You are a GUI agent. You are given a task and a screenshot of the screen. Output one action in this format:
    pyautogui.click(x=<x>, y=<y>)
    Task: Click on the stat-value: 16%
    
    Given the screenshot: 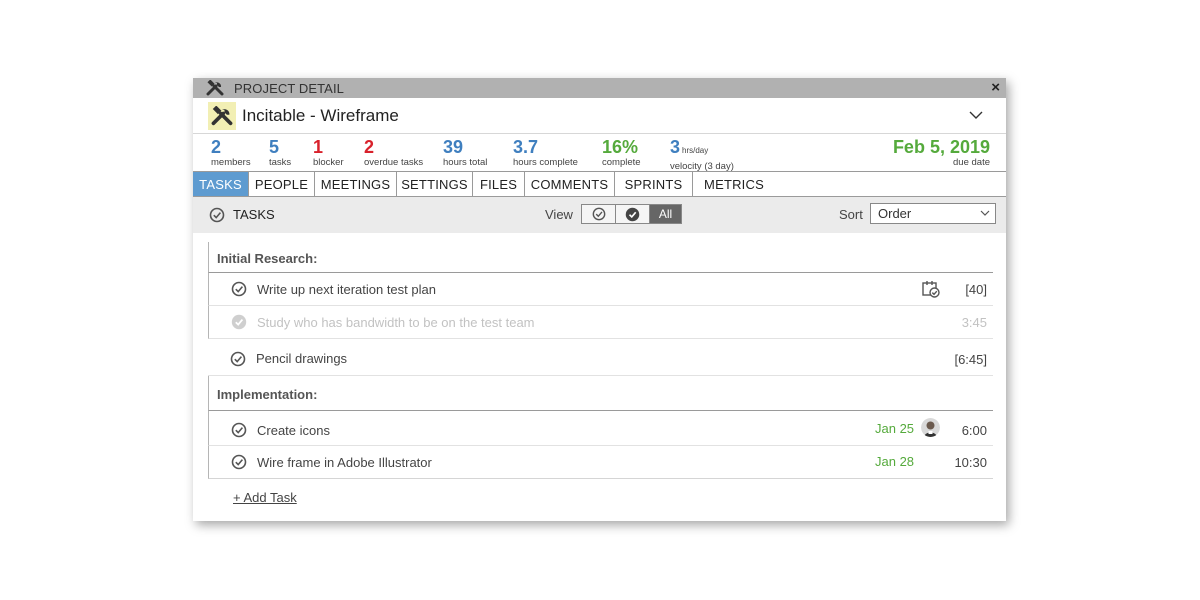 What is the action you would take?
    pyautogui.click(x=620, y=147)
    